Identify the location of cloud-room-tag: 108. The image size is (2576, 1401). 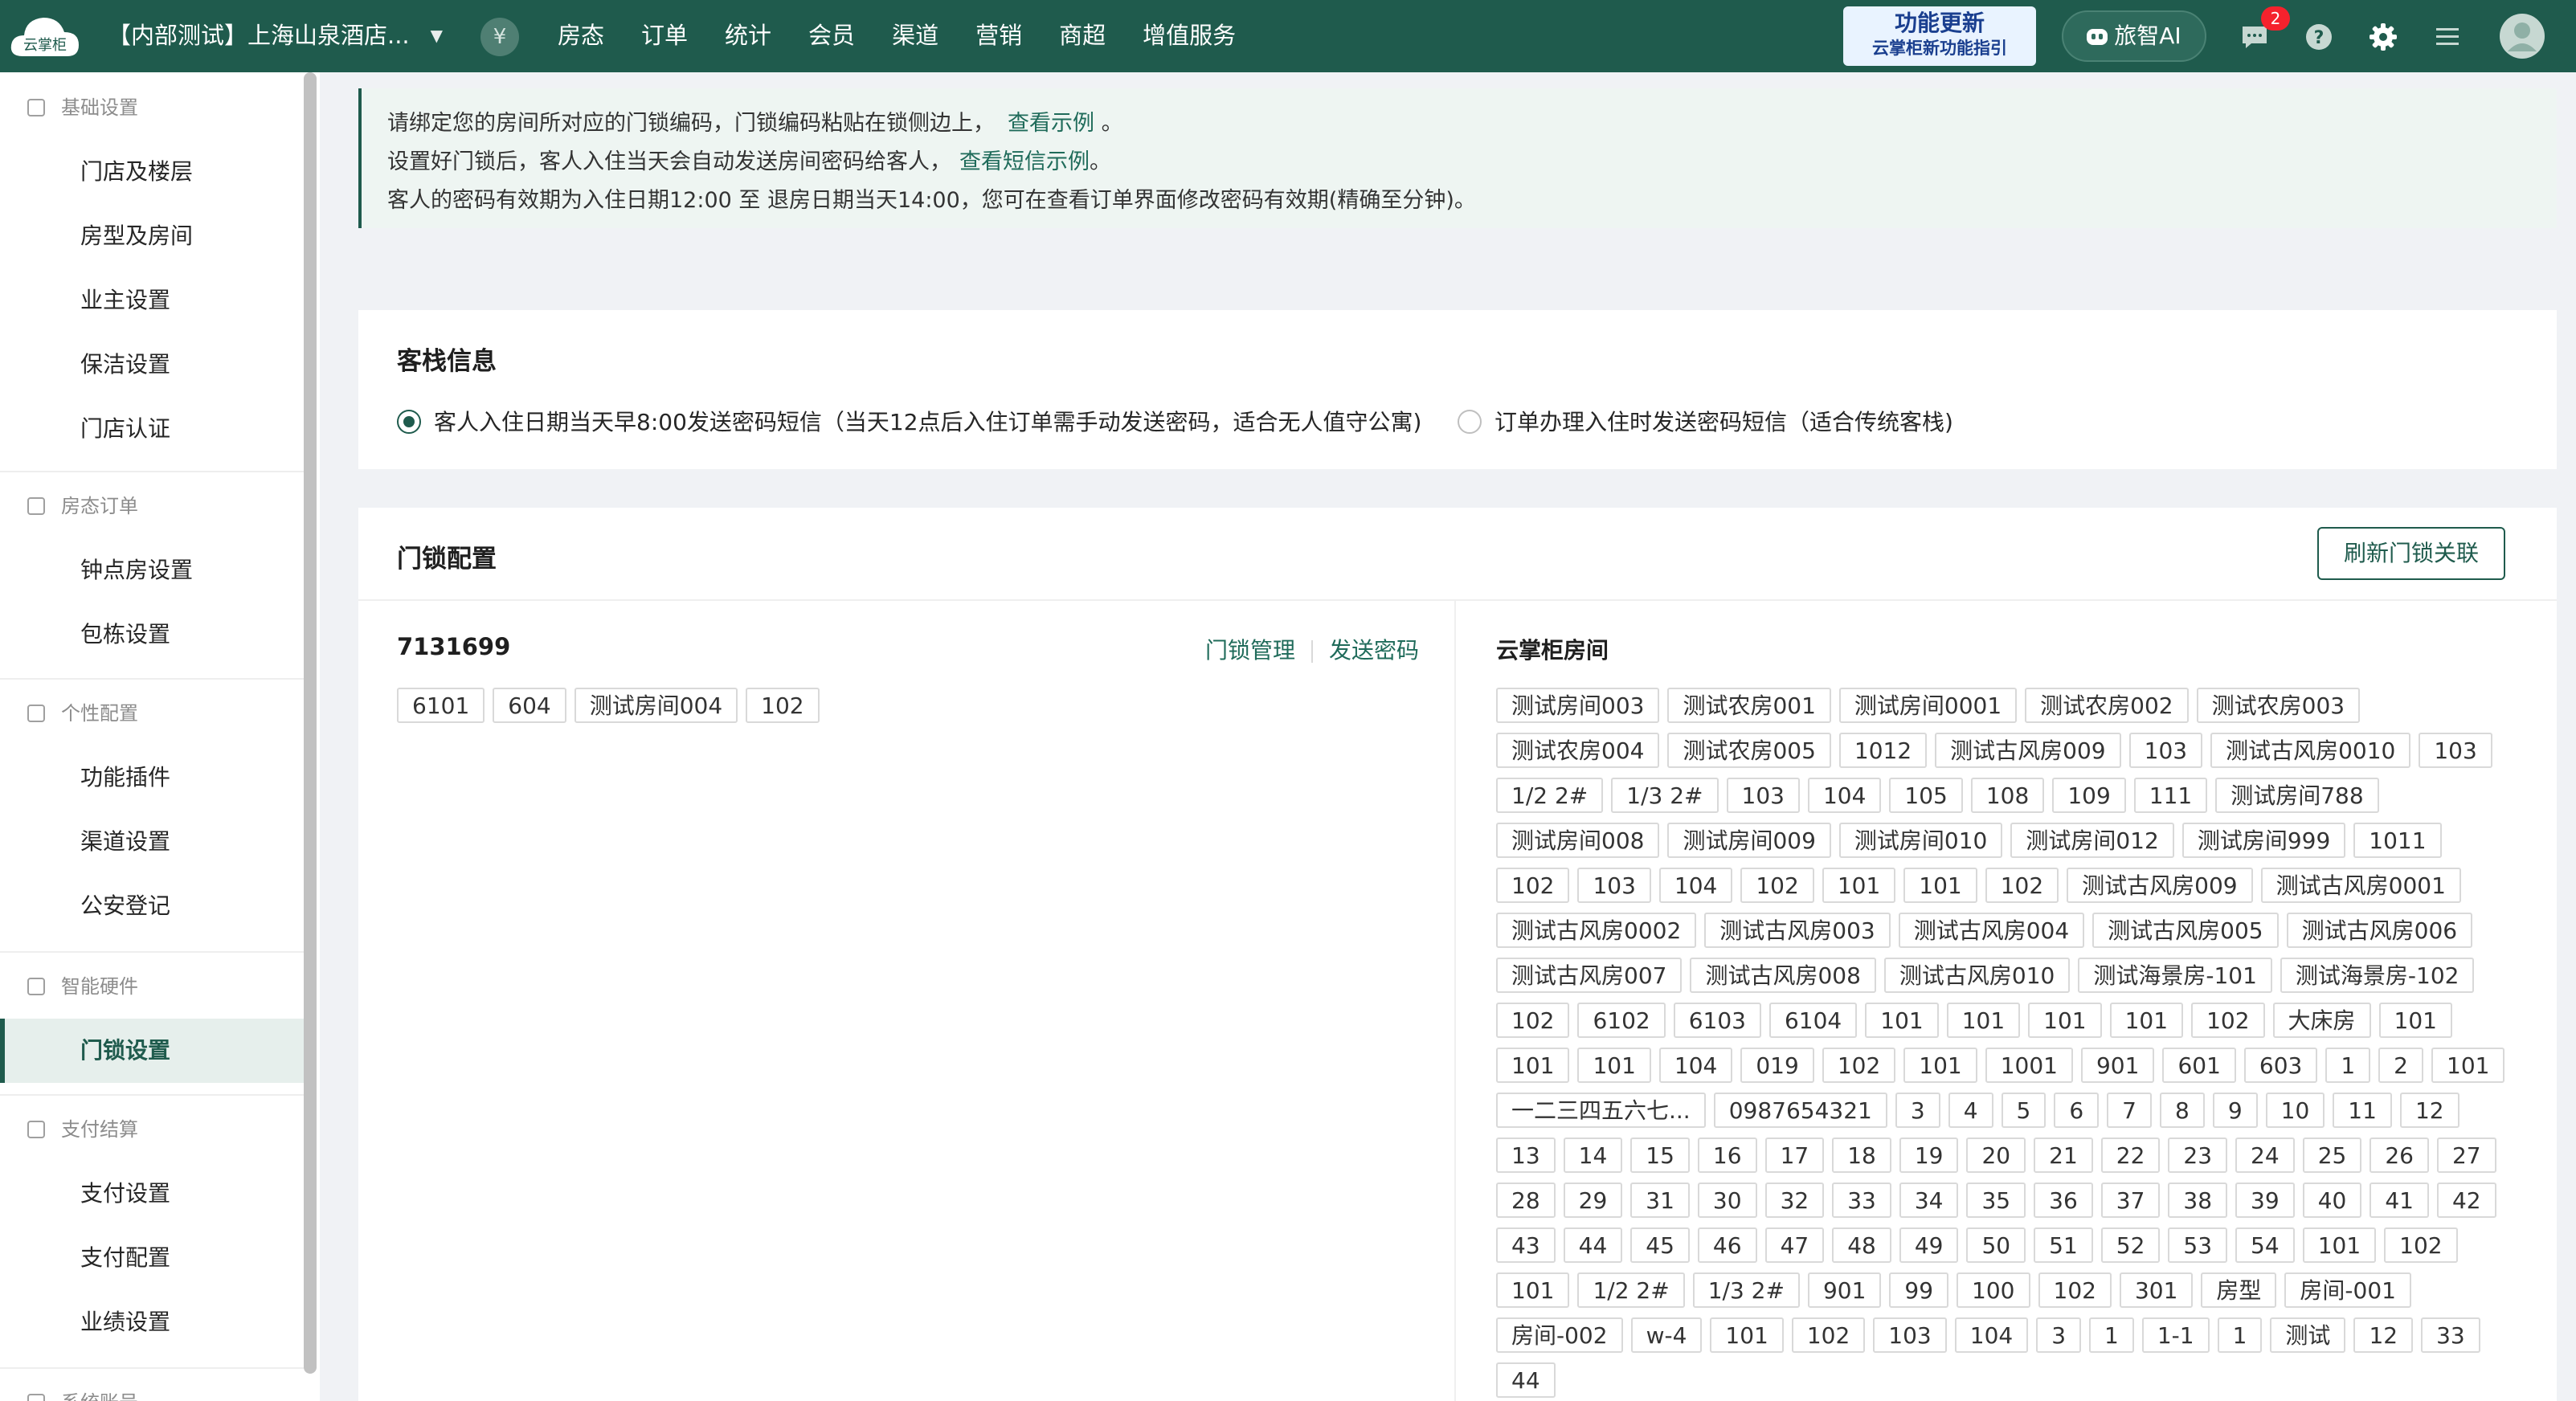
(2007, 795).